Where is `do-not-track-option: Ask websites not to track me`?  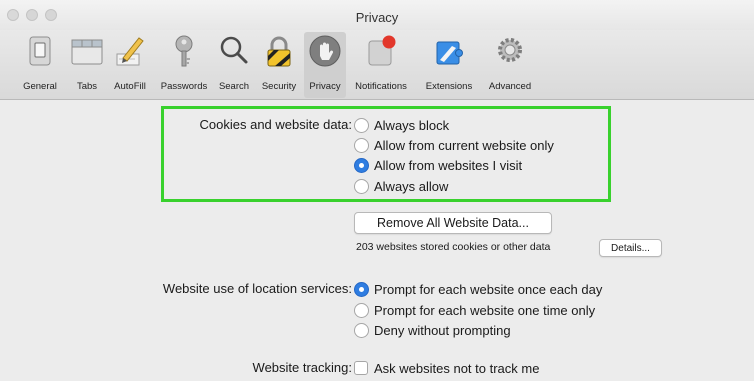
do-not-track-option: Ask websites not to track me is located at coordinates (446, 368).